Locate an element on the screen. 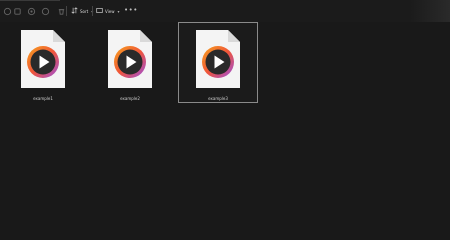  file-name: example2 is located at coordinates (130, 98).